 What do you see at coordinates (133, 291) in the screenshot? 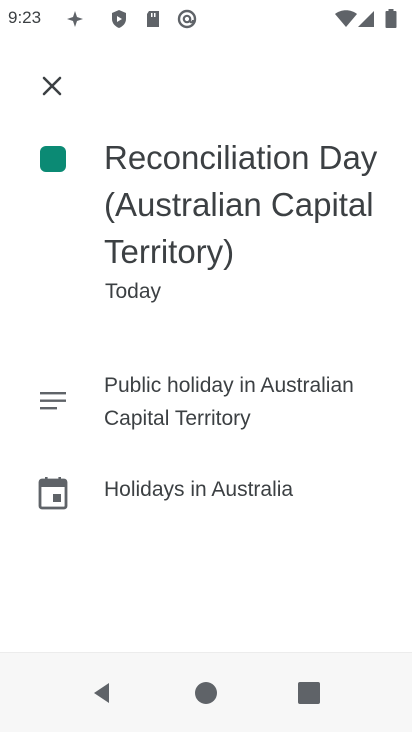
I see `event-date: Today` at bounding box center [133, 291].